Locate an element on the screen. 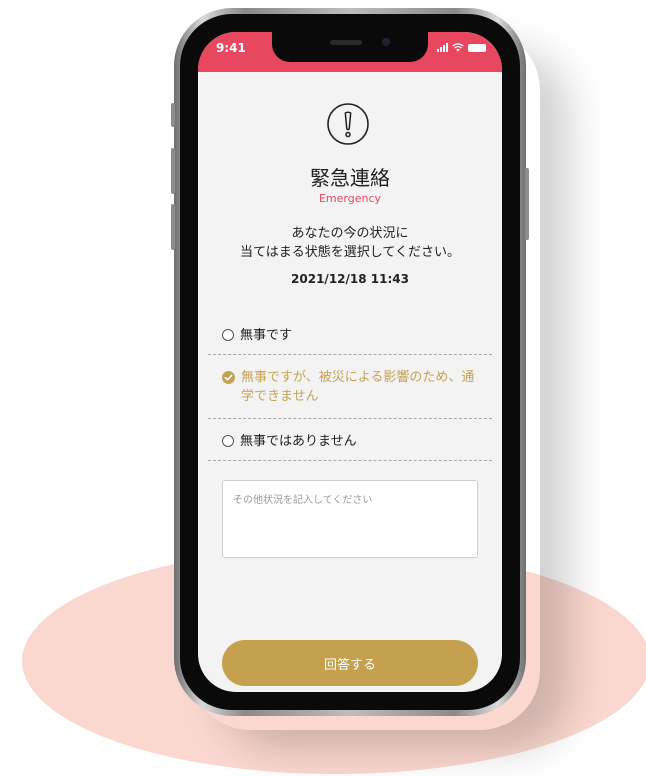 Image resolution: width=646 pixels, height=776 pixels. exclamation-circle-icon is located at coordinates (348, 124).